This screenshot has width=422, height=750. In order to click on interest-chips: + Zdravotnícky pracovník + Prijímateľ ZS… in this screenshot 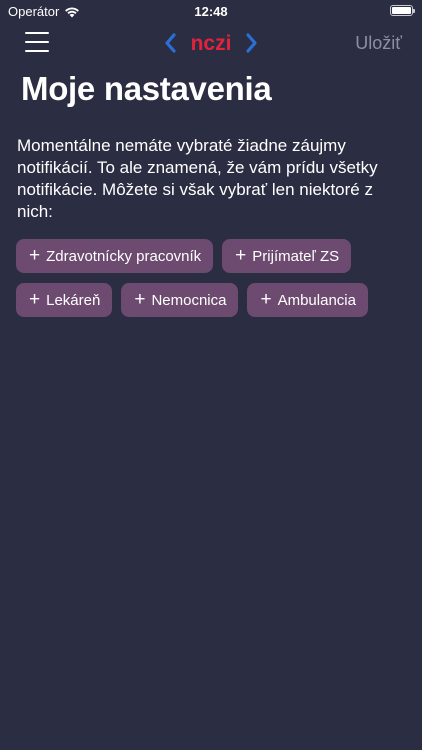, I will do `click(213, 278)`.